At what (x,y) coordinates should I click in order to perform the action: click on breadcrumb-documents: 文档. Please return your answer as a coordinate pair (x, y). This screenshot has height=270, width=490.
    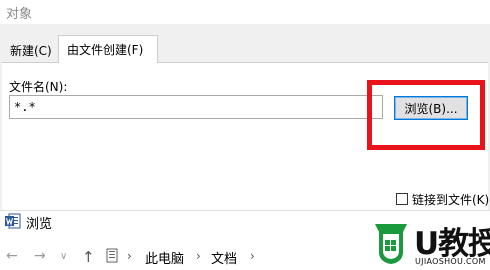
    Looking at the image, I should click on (224, 257).